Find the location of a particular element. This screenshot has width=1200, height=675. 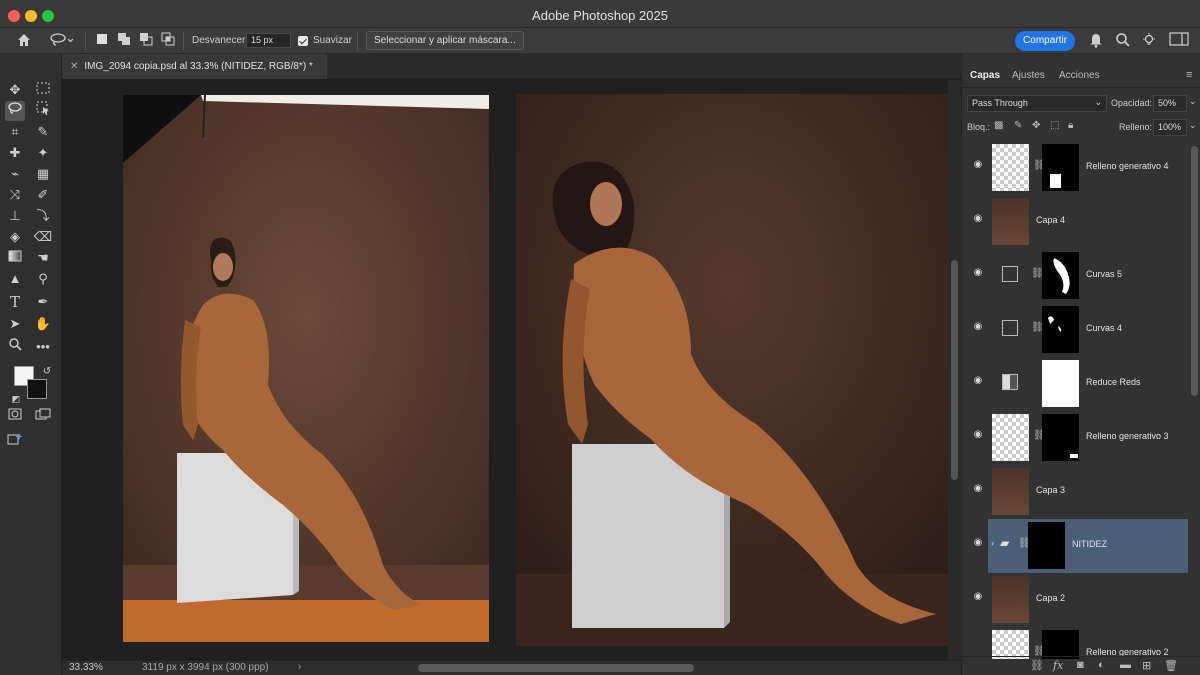

eyedropper-tool-icon: ✎ is located at coordinates (43, 132).